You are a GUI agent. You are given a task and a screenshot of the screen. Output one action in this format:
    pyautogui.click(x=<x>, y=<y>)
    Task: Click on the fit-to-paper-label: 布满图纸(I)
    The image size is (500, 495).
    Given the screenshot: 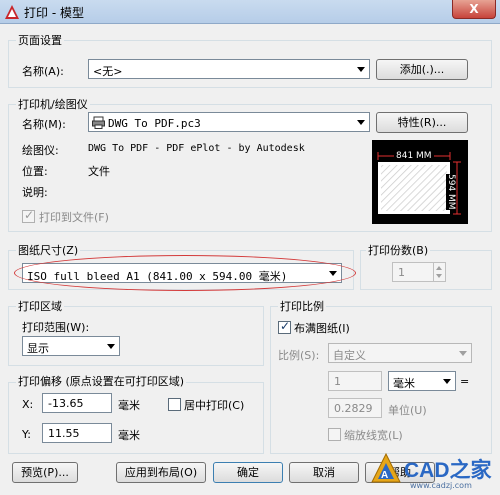 What is the action you would take?
    pyautogui.click(x=322, y=328)
    